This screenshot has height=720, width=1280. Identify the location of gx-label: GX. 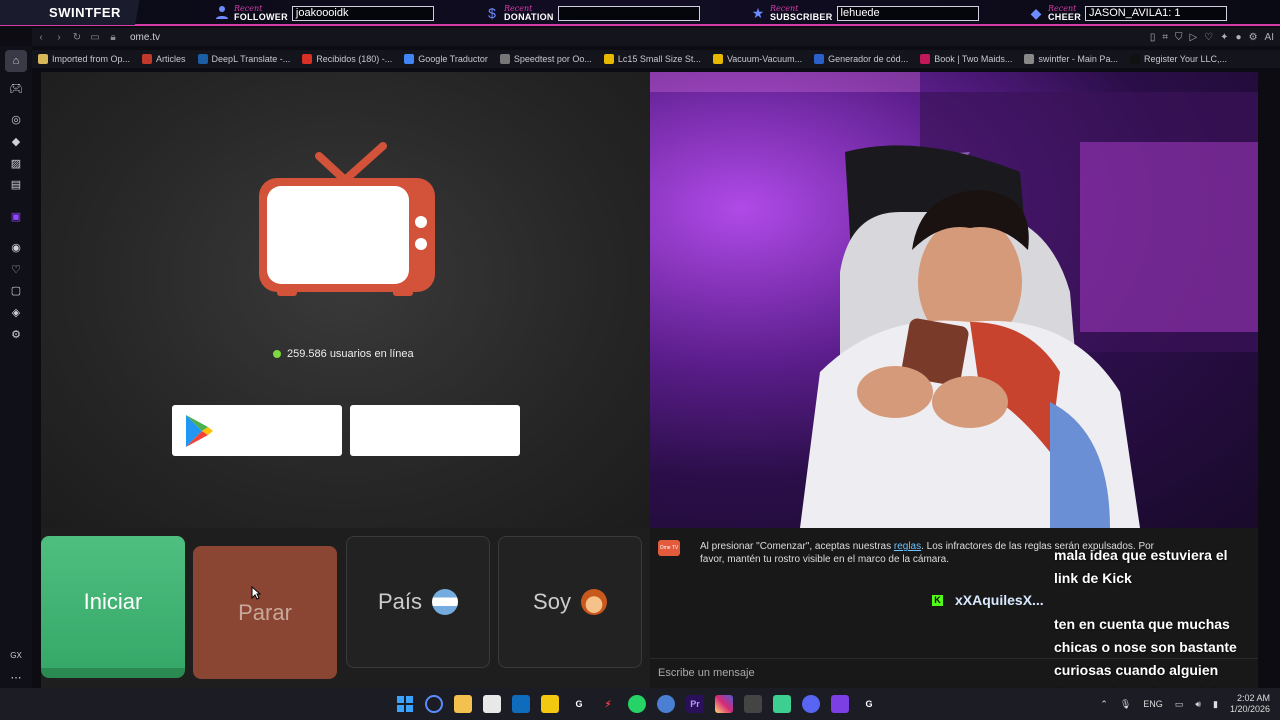
(16, 656).